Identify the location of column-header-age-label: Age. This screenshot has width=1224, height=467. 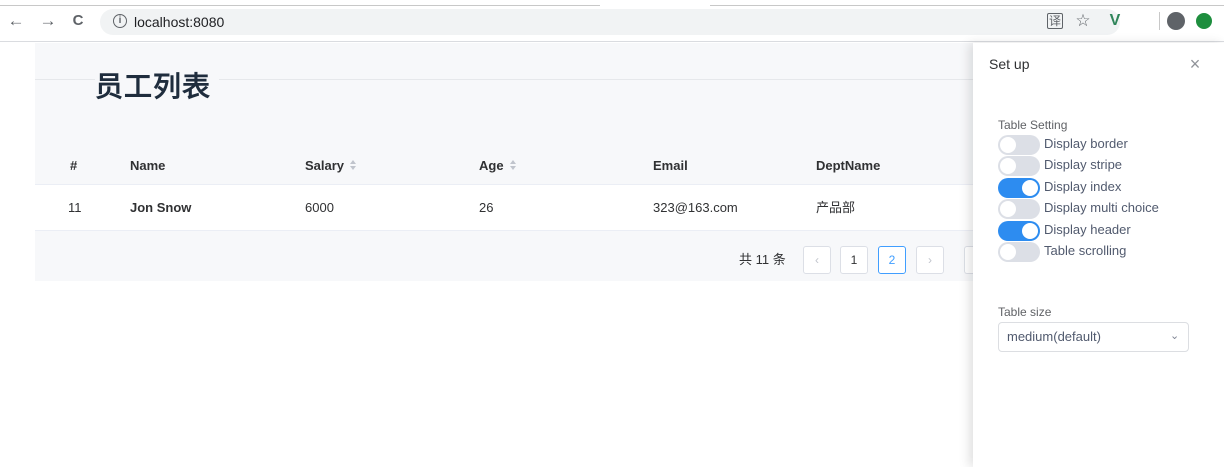
(491, 165).